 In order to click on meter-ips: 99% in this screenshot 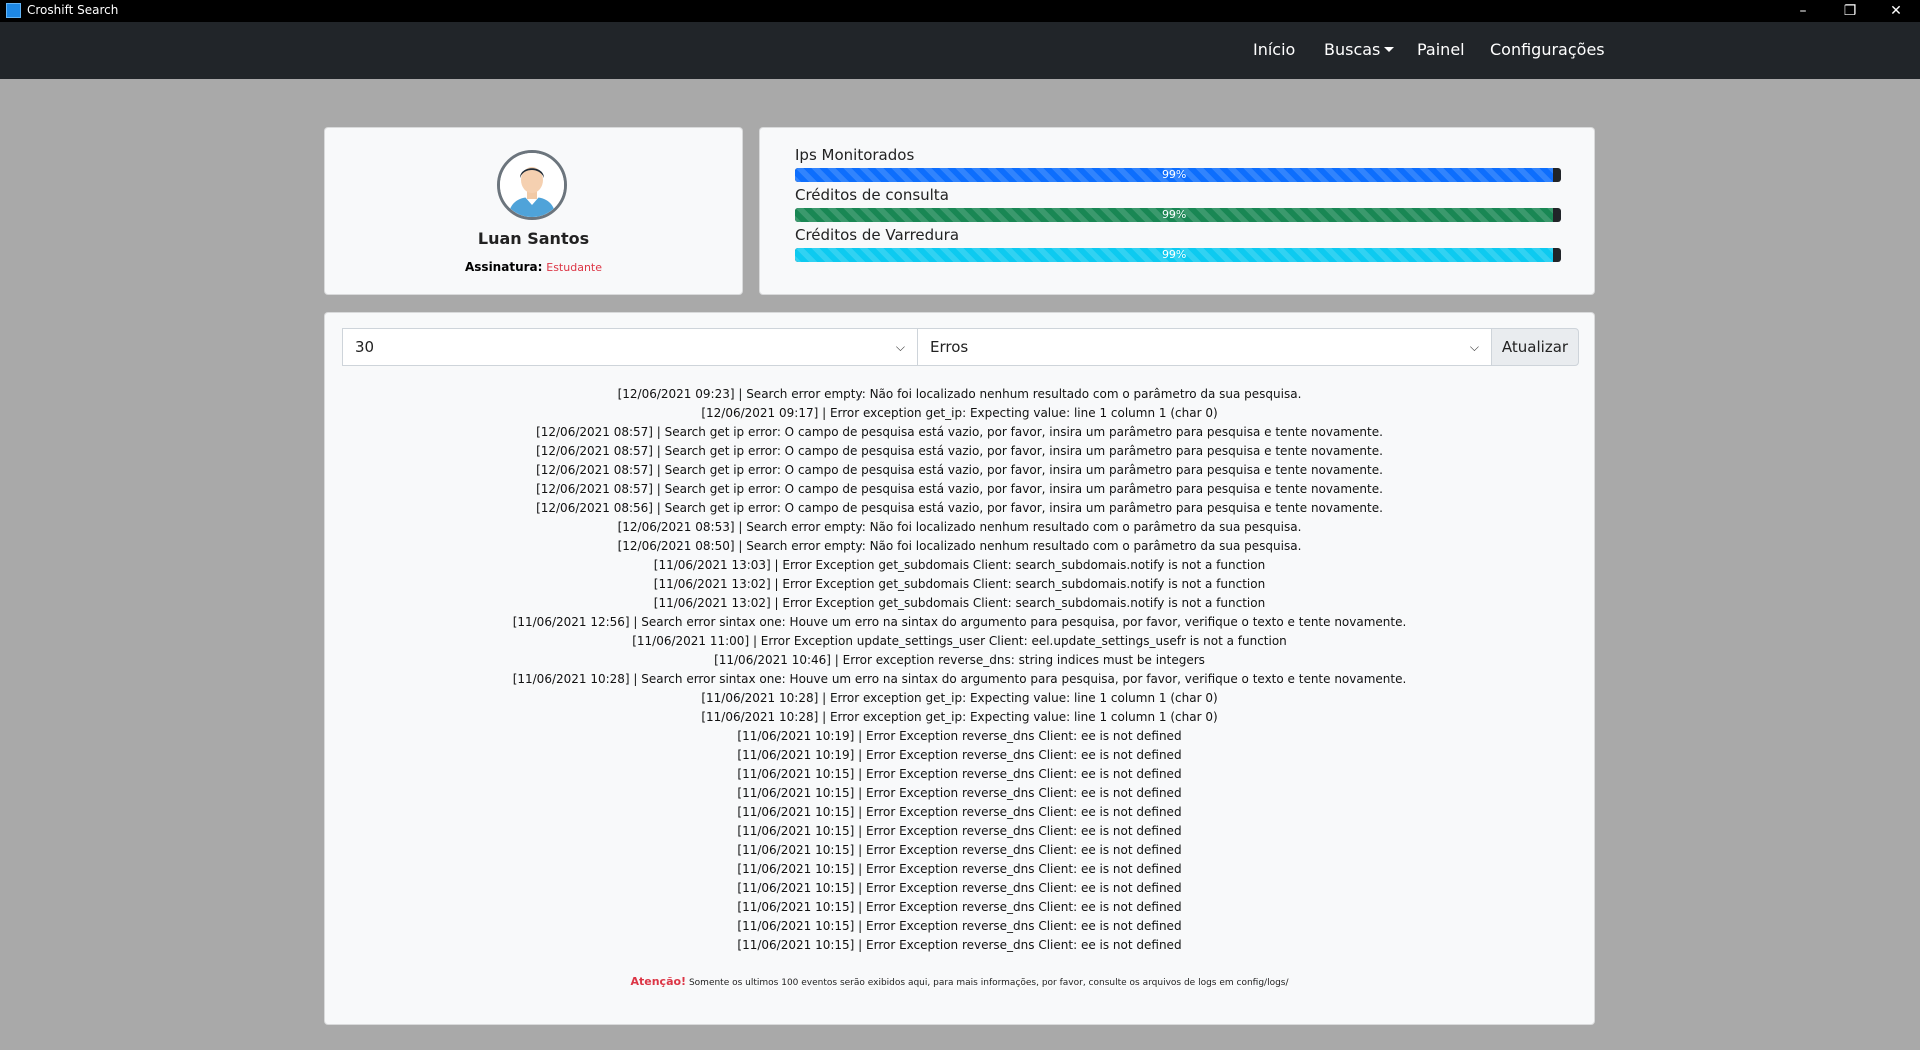, I will do `click(1178, 175)`.